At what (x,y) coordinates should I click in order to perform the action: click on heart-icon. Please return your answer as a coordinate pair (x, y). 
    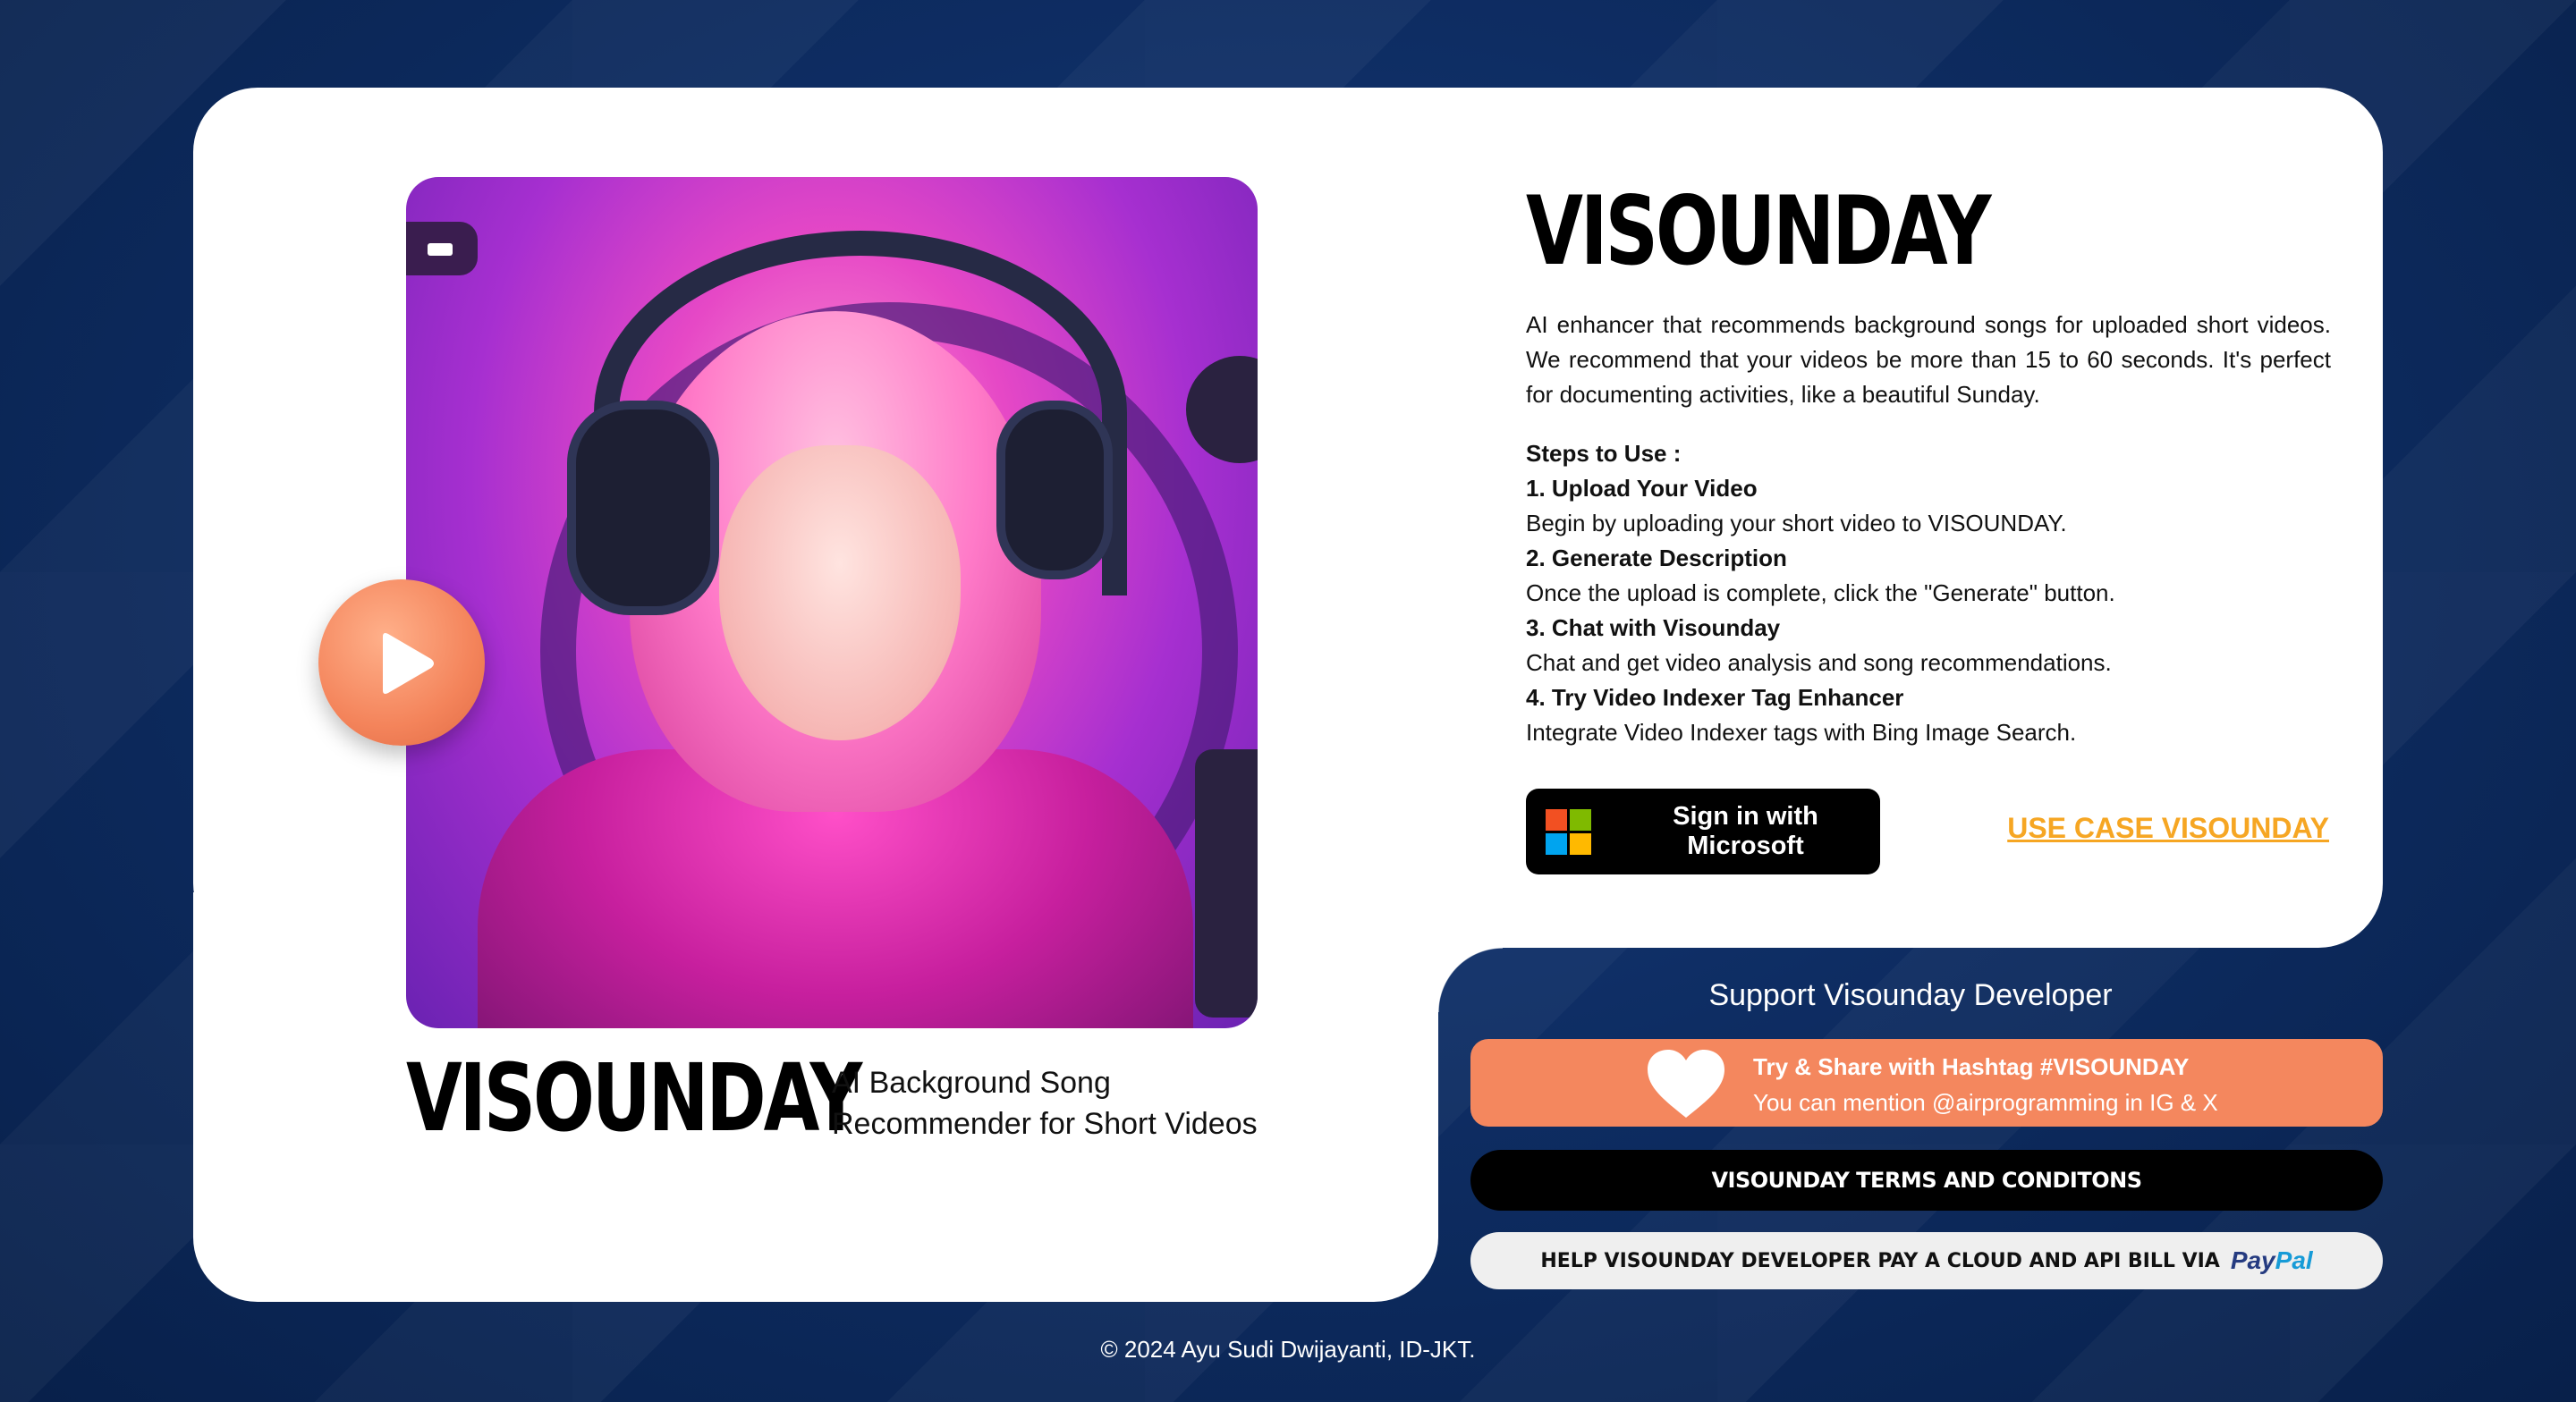
    Looking at the image, I should click on (1686, 1084).